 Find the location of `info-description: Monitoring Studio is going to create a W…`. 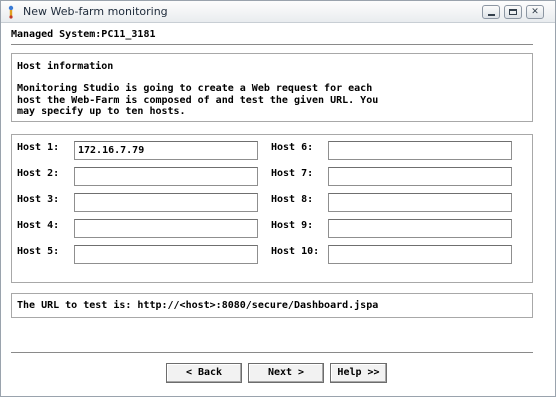

info-description: Monitoring Studio is going to create a W… is located at coordinates (198, 100).